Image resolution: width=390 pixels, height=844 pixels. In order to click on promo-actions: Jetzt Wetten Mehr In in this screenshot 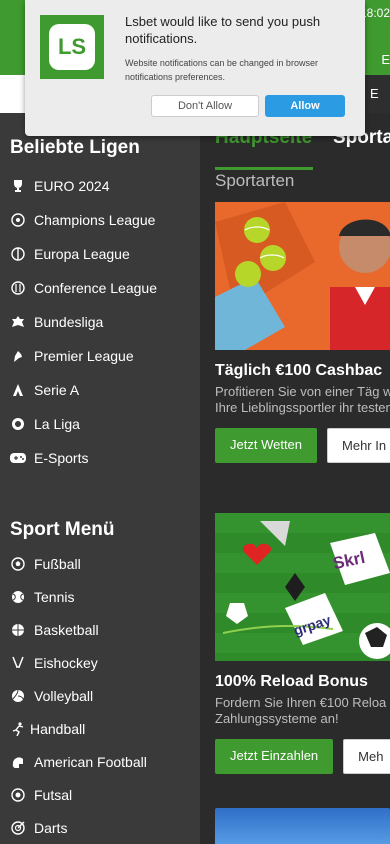, I will do `click(302, 445)`.